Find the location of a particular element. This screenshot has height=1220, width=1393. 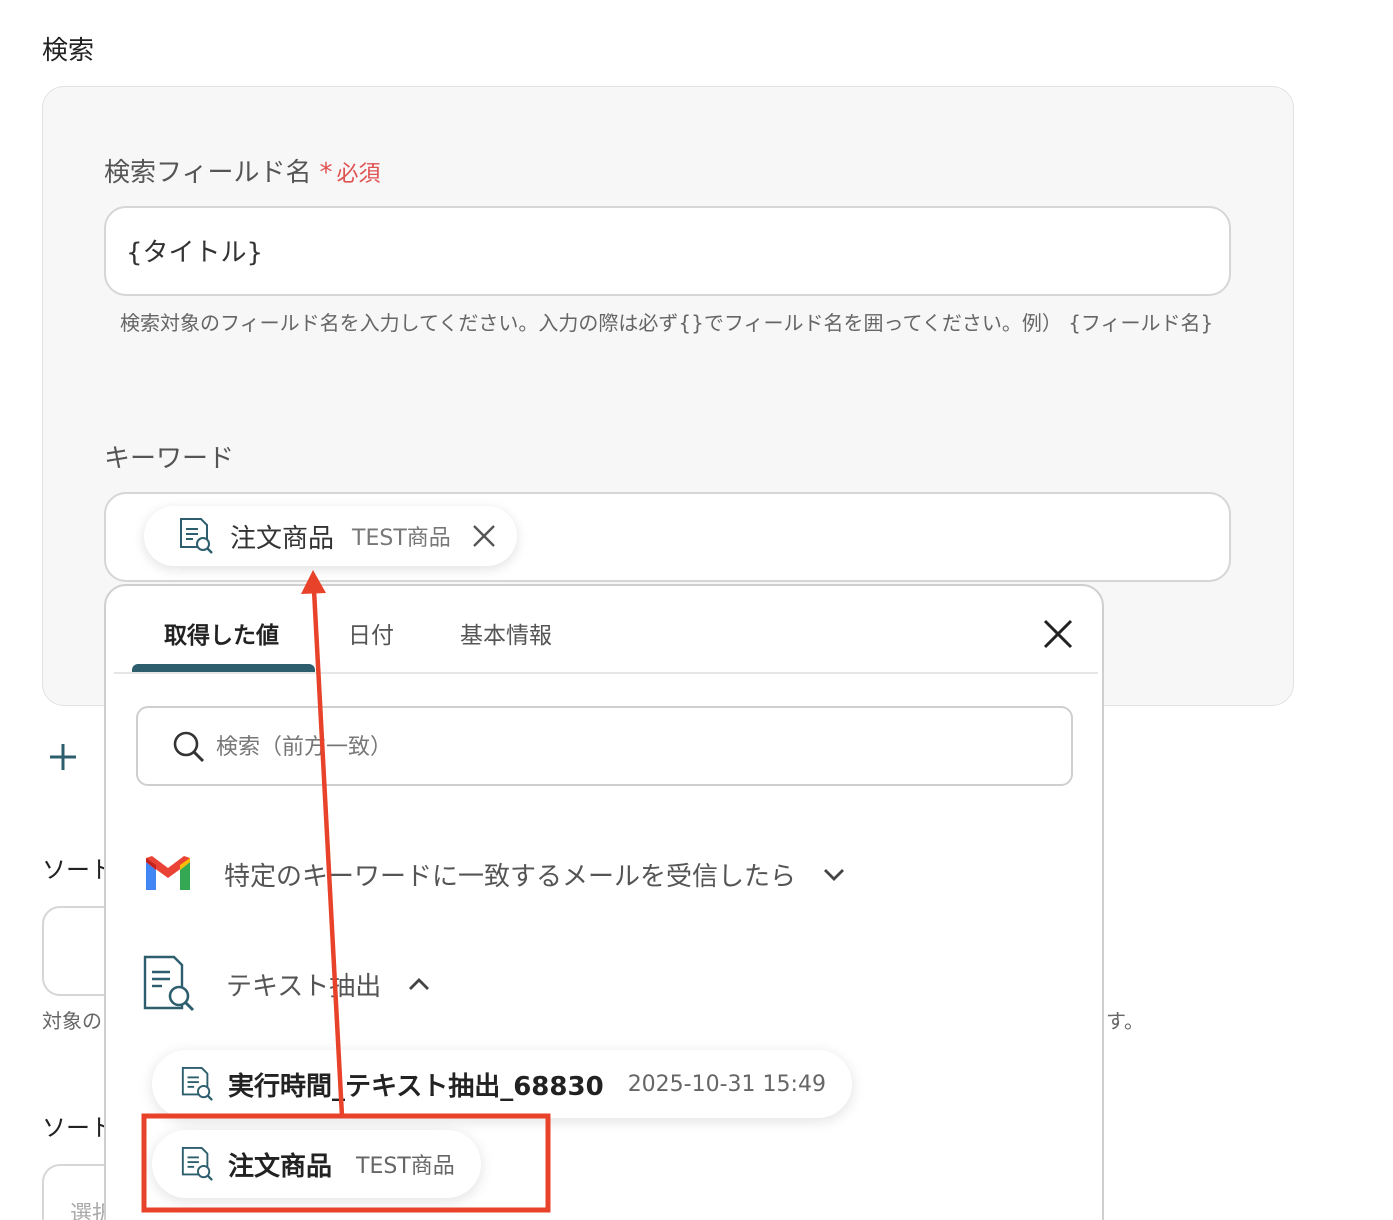

add-condition-icon is located at coordinates (63, 757).